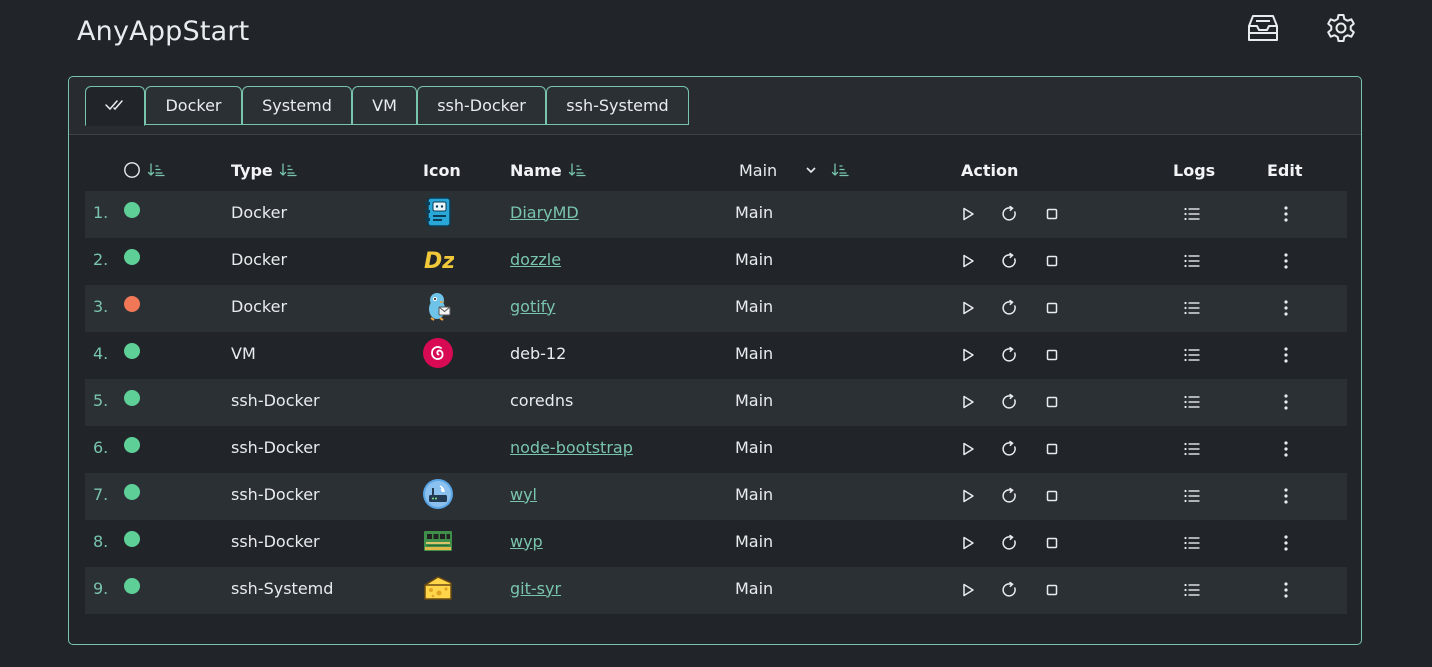 Image resolution: width=1432 pixels, height=667 pixels. What do you see at coordinates (297, 105) in the screenshot?
I see `tab-systemd: Systemd` at bounding box center [297, 105].